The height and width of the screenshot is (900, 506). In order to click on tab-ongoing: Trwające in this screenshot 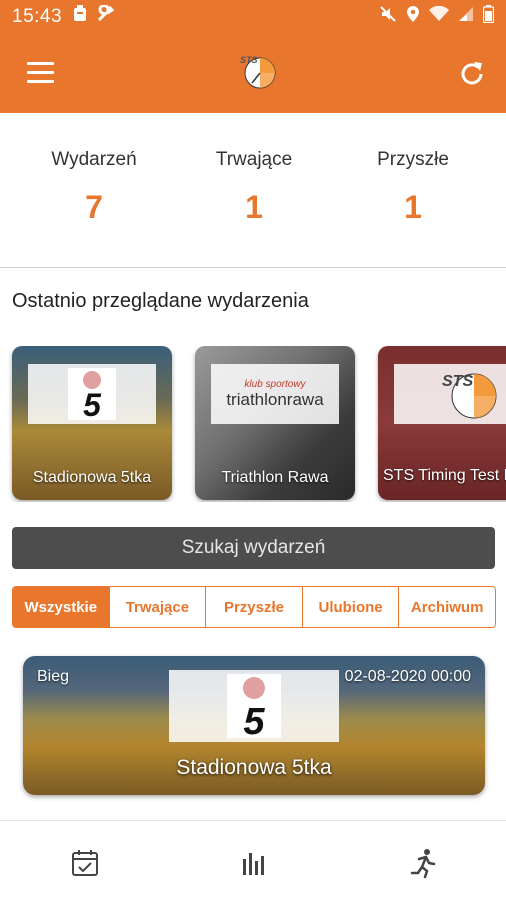, I will do `click(158, 607)`.